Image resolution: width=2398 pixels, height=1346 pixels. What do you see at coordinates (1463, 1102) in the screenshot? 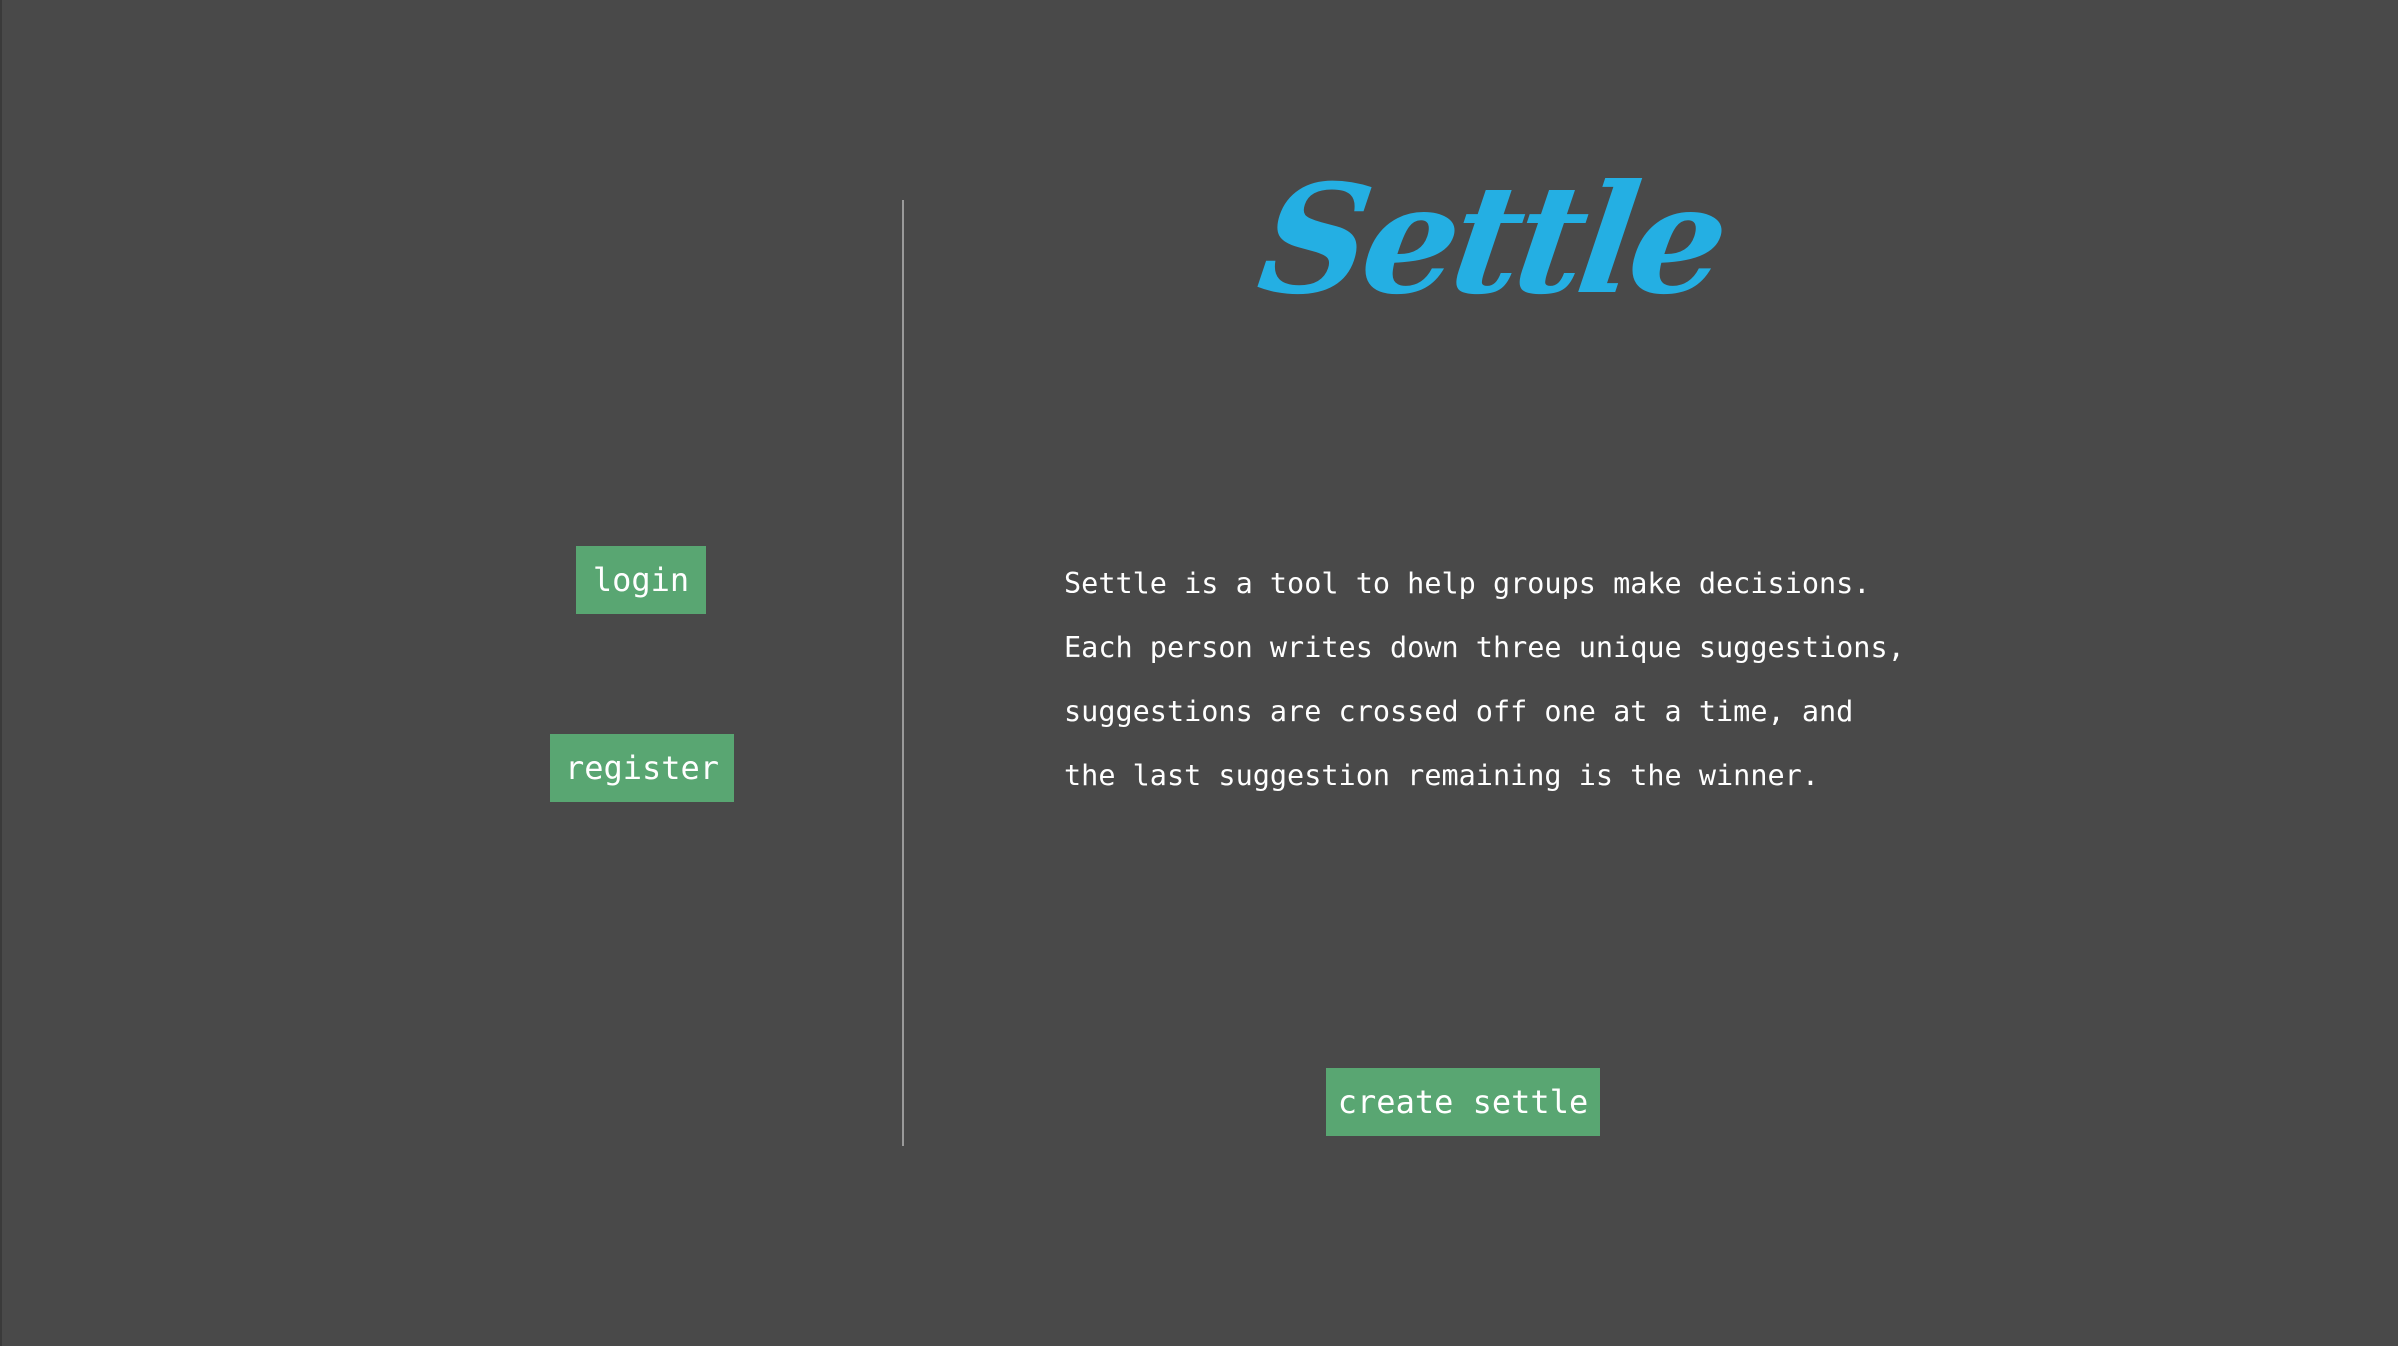
I see `create-settle-button: create settle` at bounding box center [1463, 1102].